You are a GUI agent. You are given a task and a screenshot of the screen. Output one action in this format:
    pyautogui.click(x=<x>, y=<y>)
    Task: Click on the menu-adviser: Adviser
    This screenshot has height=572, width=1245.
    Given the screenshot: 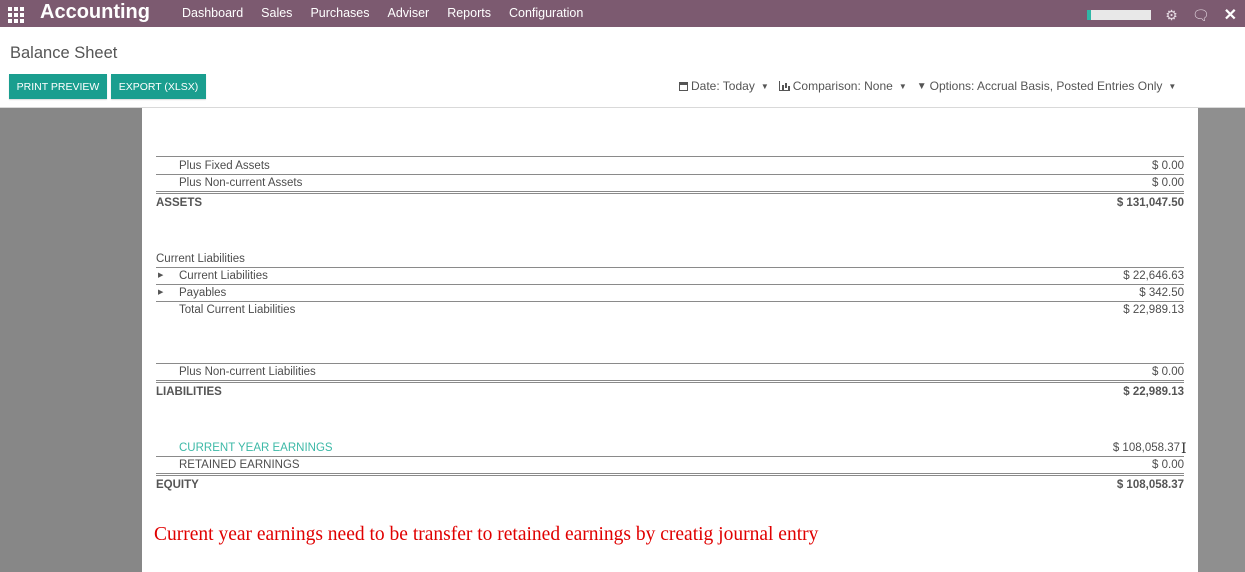 What is the action you would take?
    pyautogui.click(x=409, y=13)
    